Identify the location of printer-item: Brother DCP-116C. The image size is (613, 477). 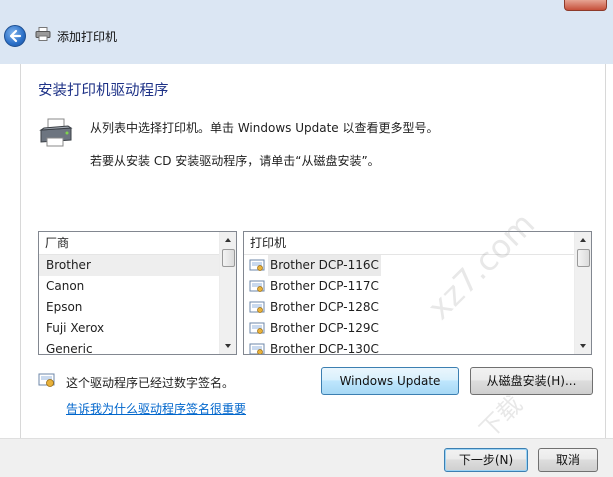
(417, 265).